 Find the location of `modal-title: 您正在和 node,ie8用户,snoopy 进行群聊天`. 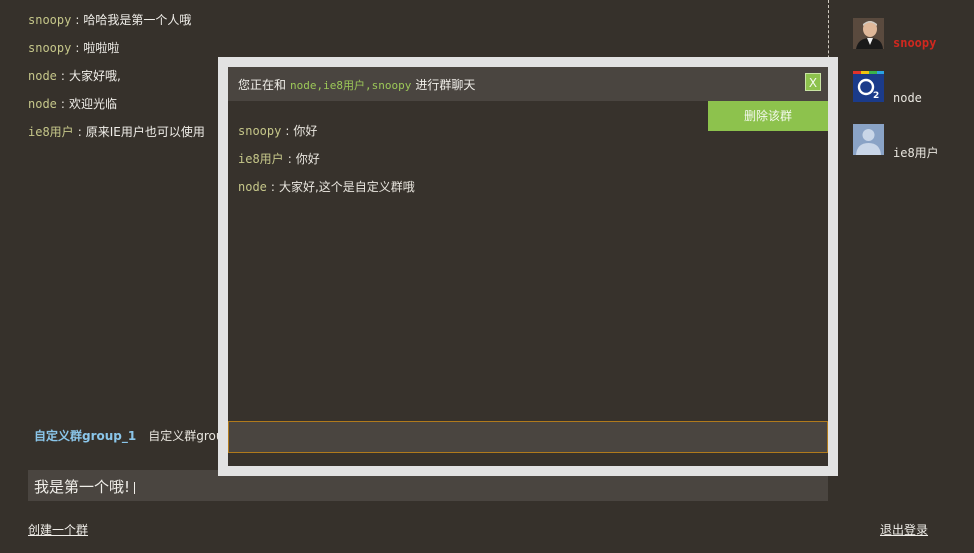

modal-title: 您正在和 node,ie8用户,snoopy 进行群聊天 is located at coordinates (356, 84).